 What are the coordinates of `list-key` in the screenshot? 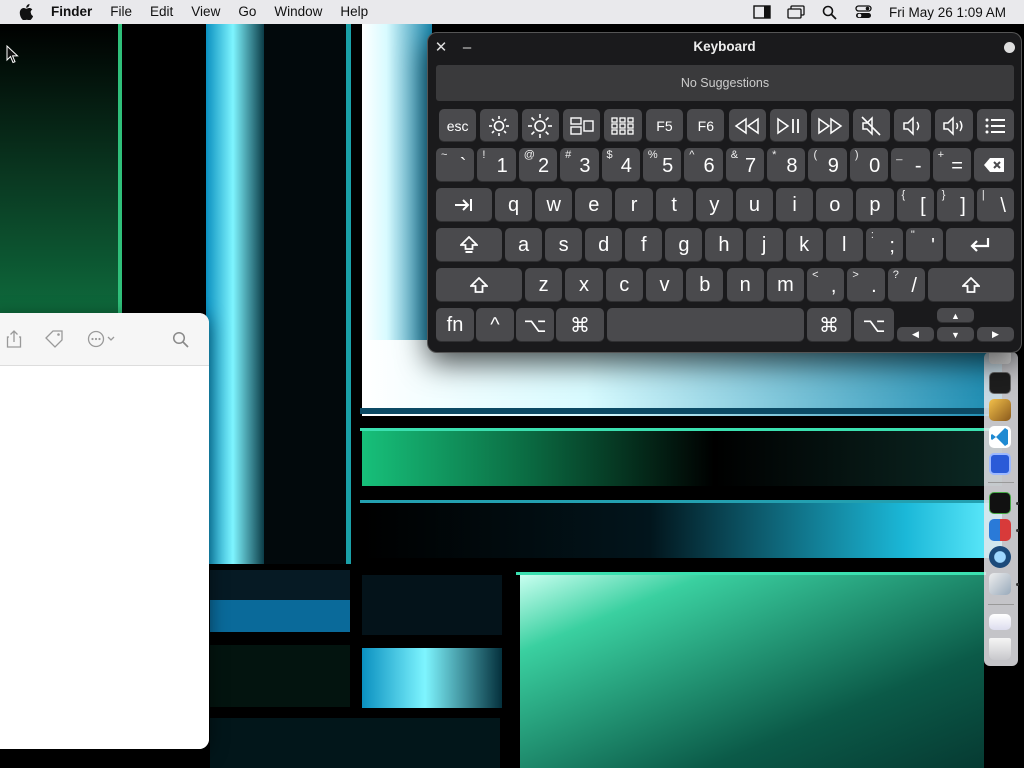 It's located at (995, 125).